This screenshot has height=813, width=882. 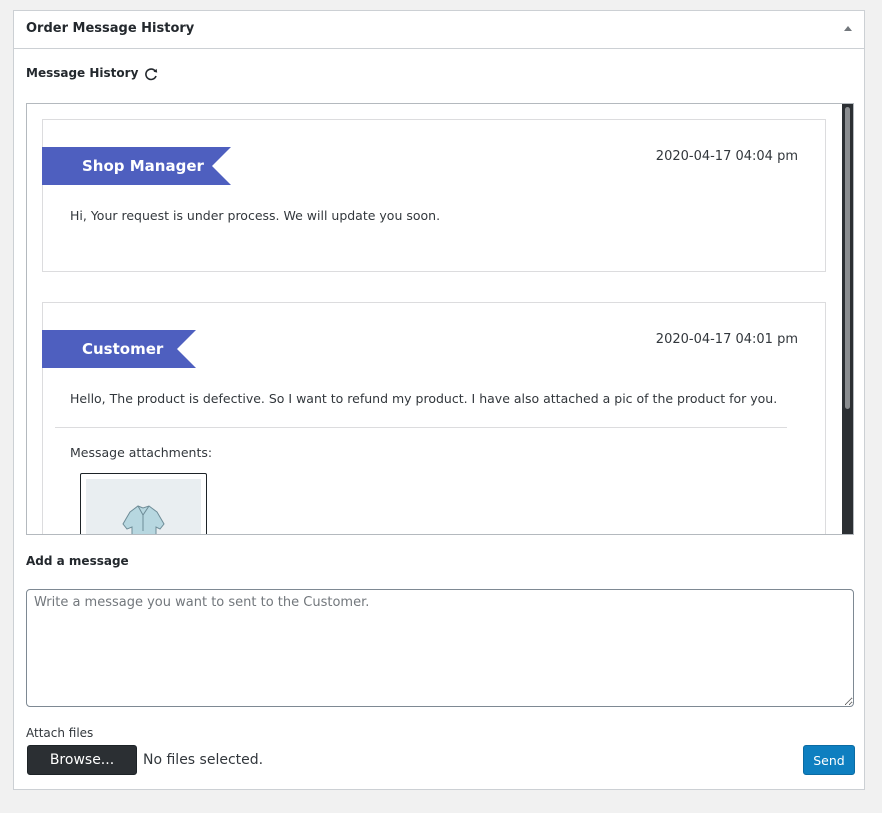 I want to click on attach-files-label: Attach files, so click(x=60, y=733).